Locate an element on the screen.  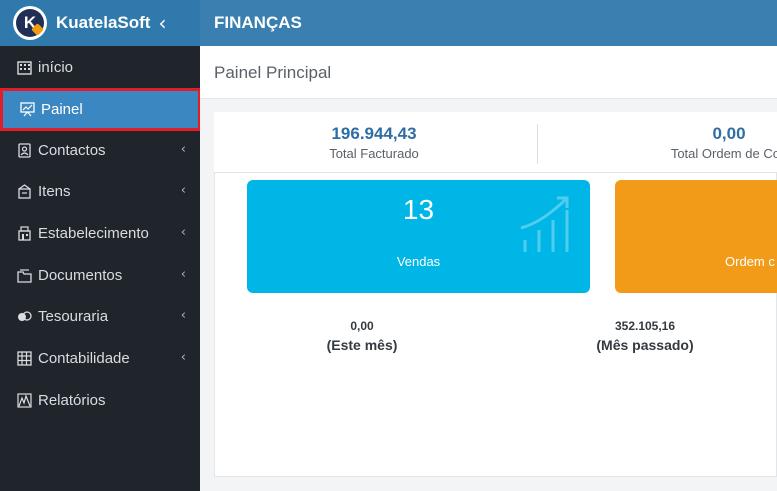
sidebar-item-label: Tesouraria is located at coordinates (73, 316).